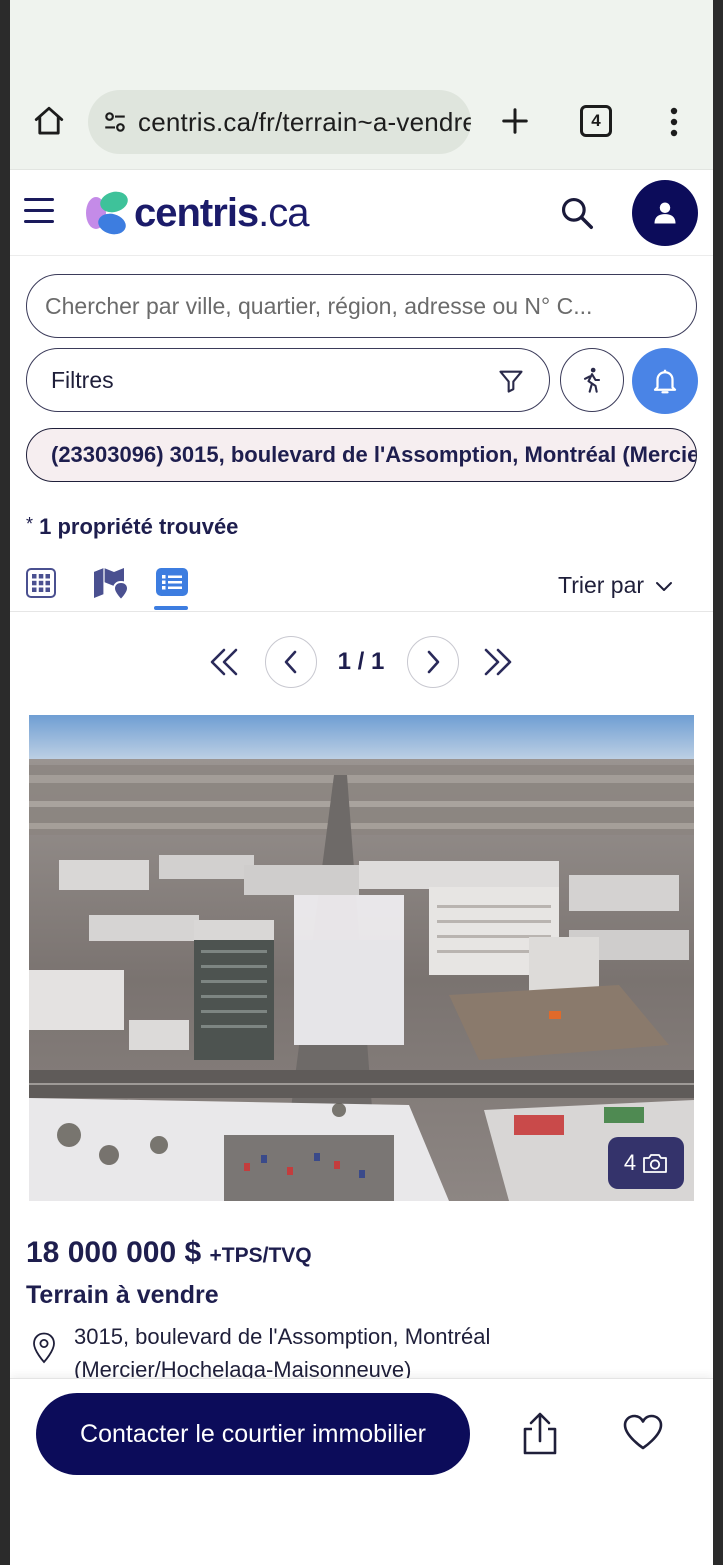 The image size is (723, 1565). I want to click on more-vert-icon, so click(674, 122).